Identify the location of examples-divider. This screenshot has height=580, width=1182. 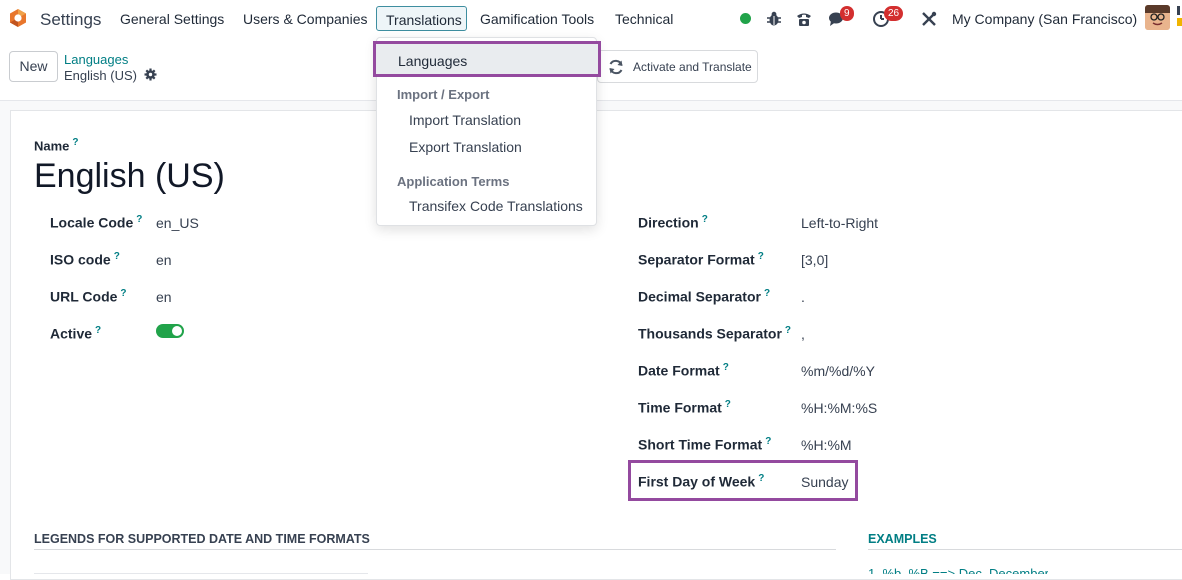
(1025, 549).